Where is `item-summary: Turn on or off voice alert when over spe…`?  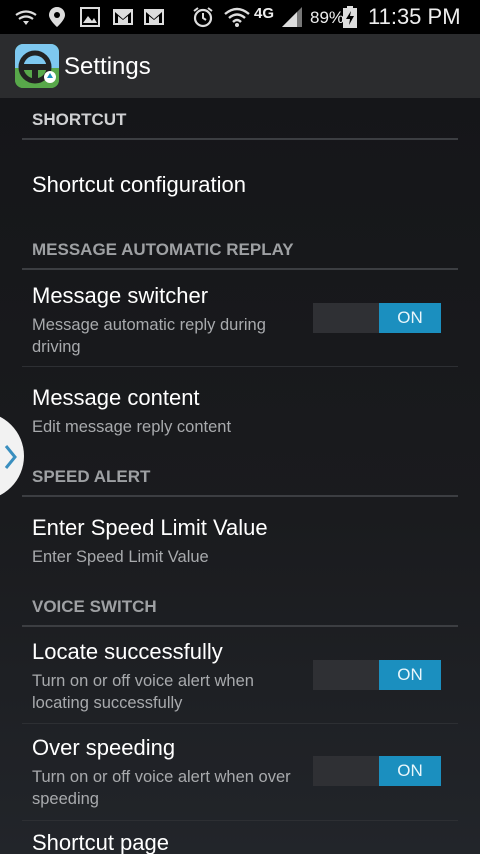 item-summary: Turn on or off voice alert when over spe… is located at coordinates (161, 788).